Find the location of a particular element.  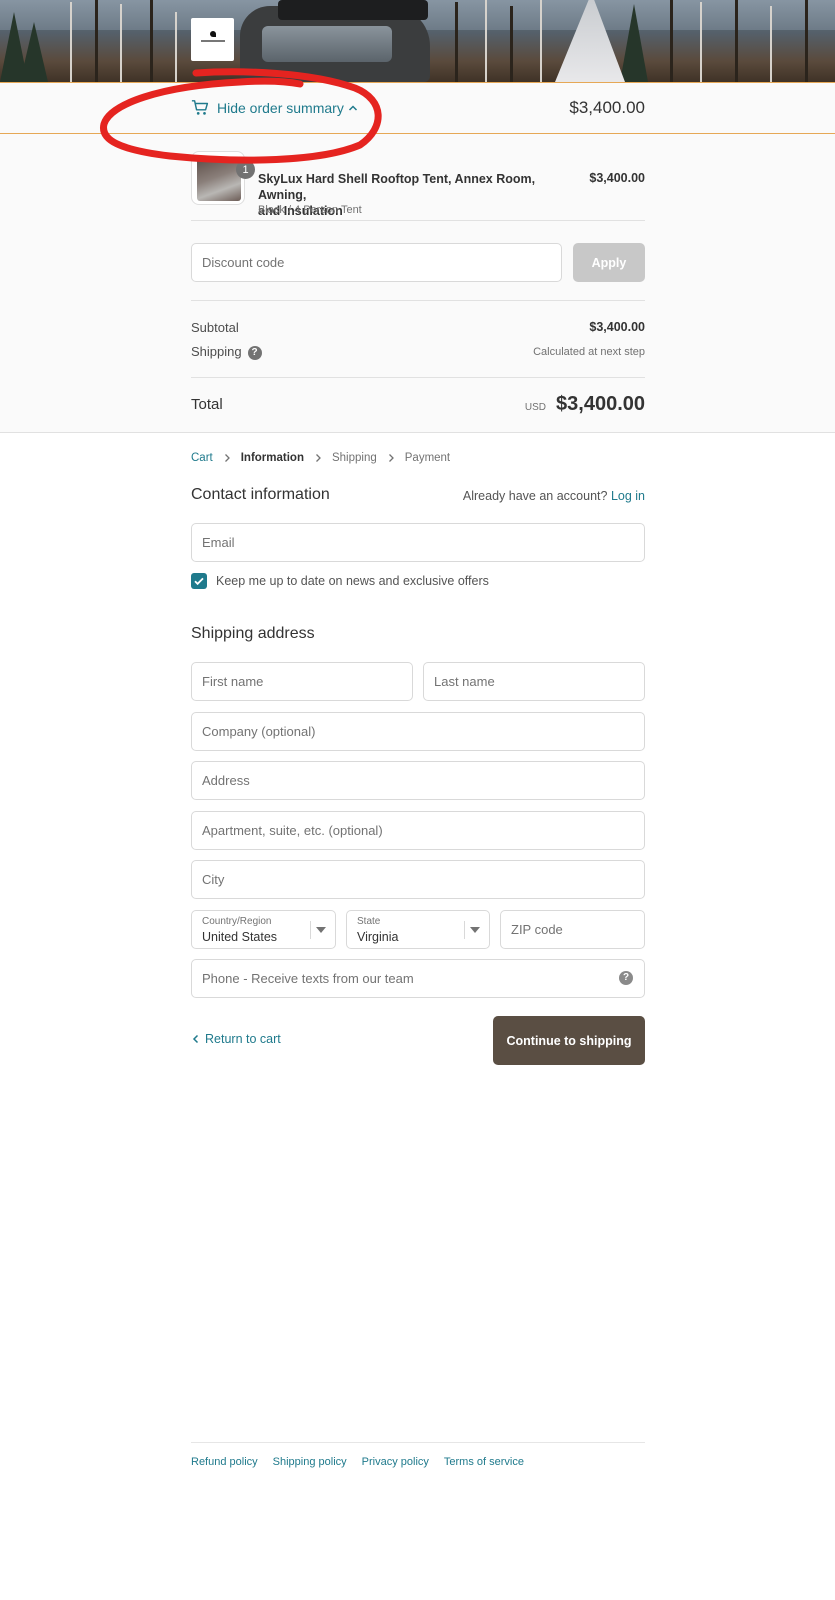

header-banner is located at coordinates (417, 41).